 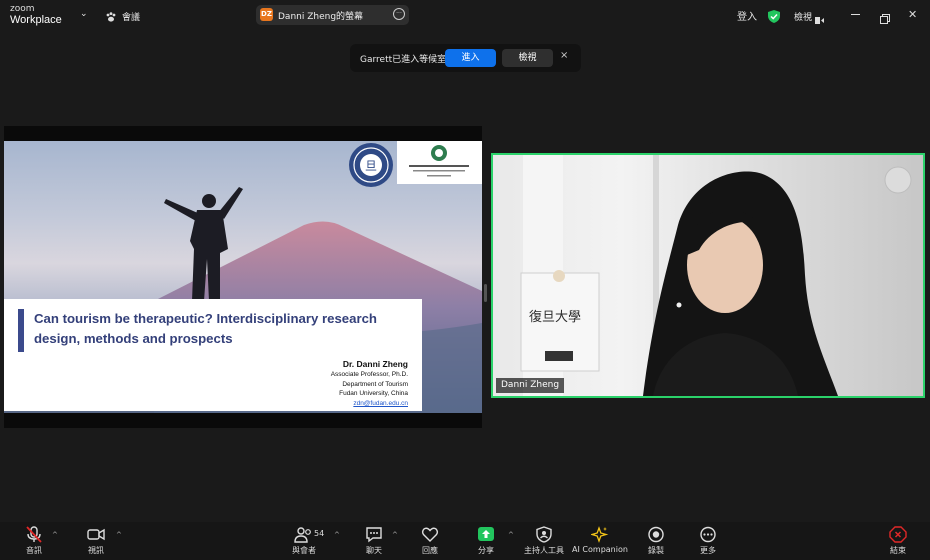 I want to click on window-title-pill: DZ Danni Zheng的螢幕 ···, so click(x=332, y=15).